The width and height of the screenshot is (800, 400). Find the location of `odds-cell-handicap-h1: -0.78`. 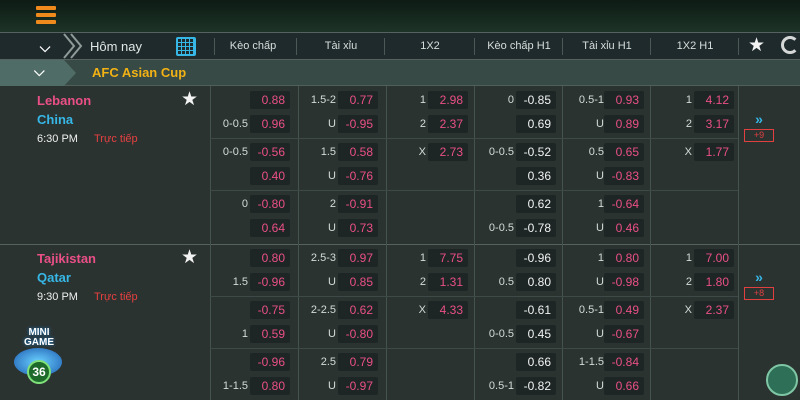

odds-cell-handicap-h1: -0.78 is located at coordinates (536, 228).